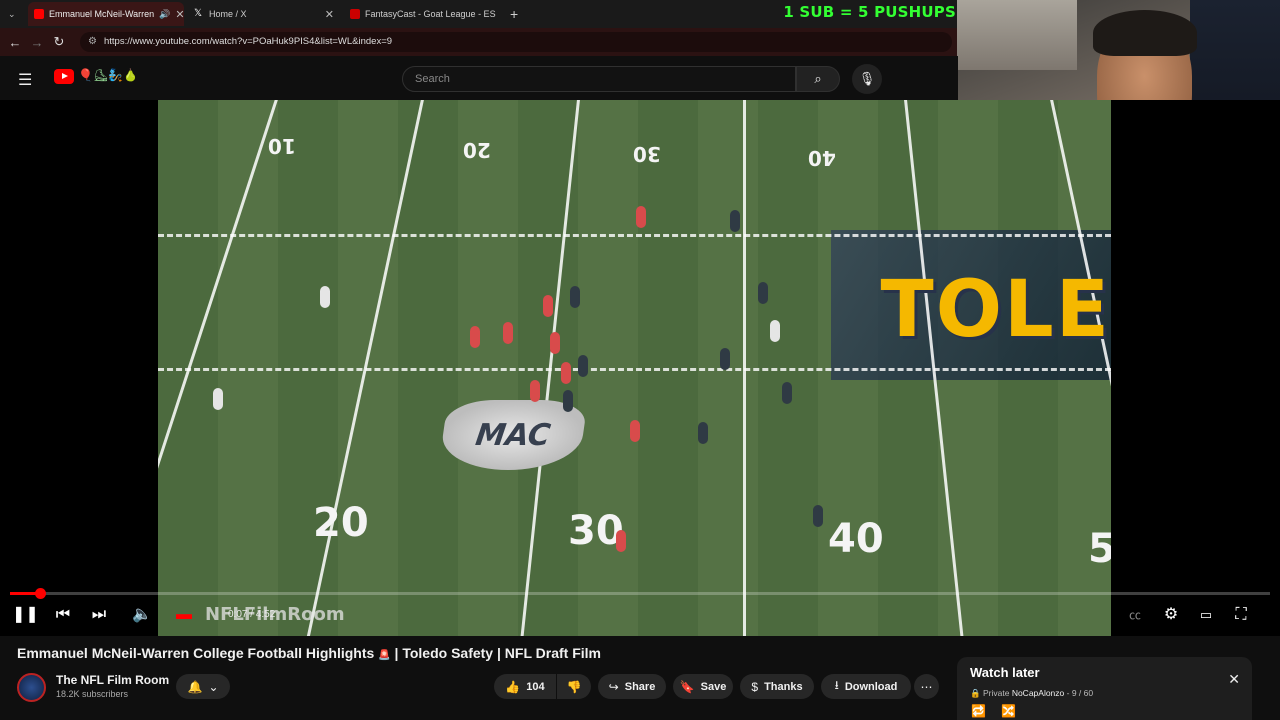 This screenshot has width=1280, height=720. What do you see at coordinates (142, 615) in the screenshot?
I see `volume-icon: 🔈` at bounding box center [142, 615].